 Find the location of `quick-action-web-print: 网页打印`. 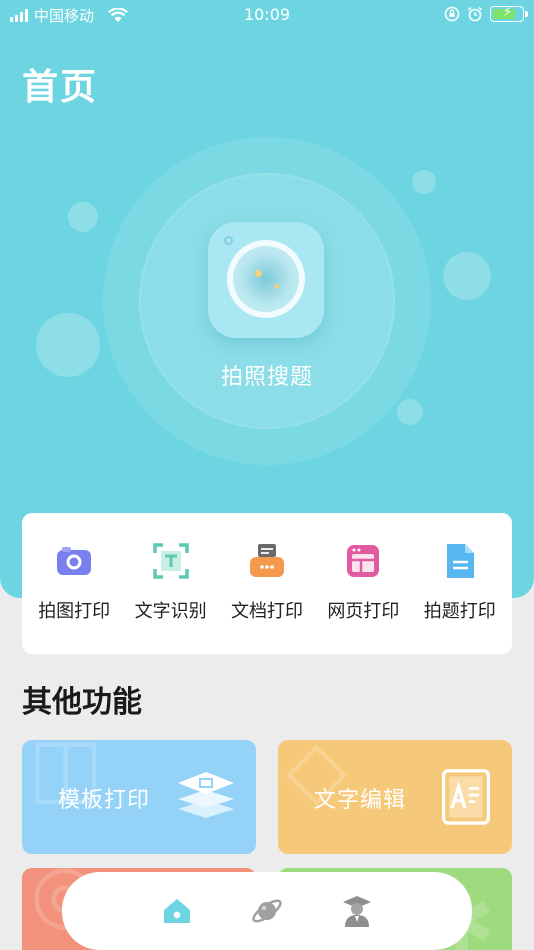

quick-action-web-print: 网页打印 is located at coordinates (363, 583).